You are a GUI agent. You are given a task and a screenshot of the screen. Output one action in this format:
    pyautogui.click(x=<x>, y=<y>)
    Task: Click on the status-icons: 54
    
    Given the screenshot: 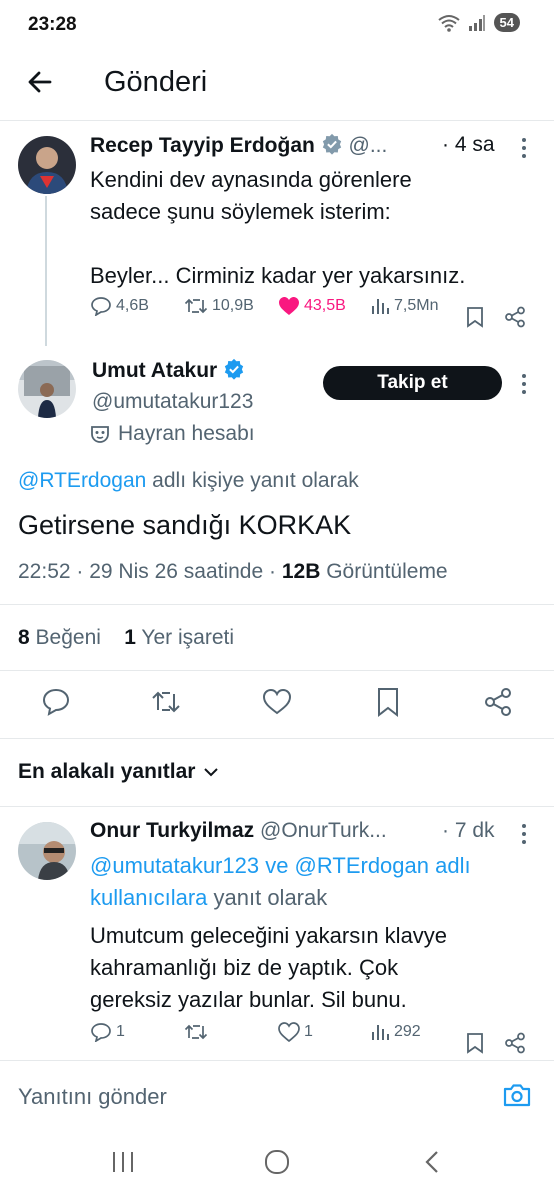 What is the action you would take?
    pyautogui.click(x=478, y=22)
    